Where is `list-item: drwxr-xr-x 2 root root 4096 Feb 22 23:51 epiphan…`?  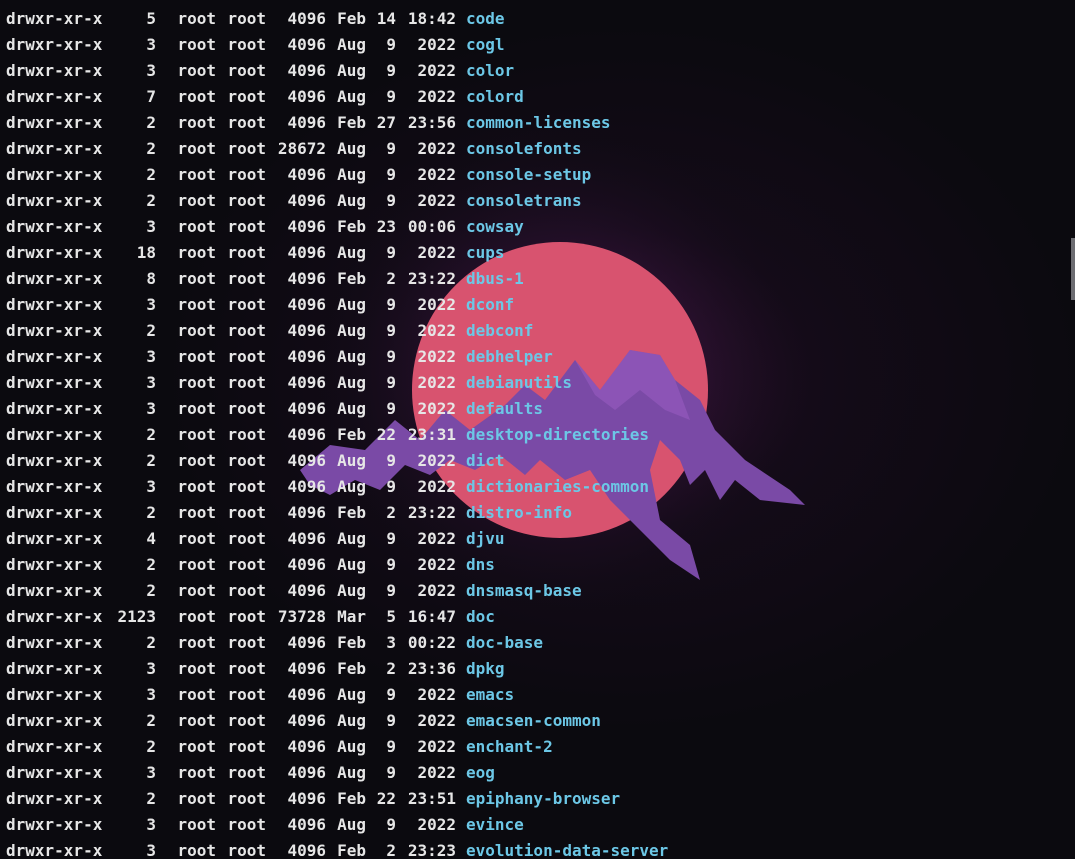 list-item: drwxr-xr-x 2 root root 4096 Feb 22 23:51 epiphan… is located at coordinates (337, 799).